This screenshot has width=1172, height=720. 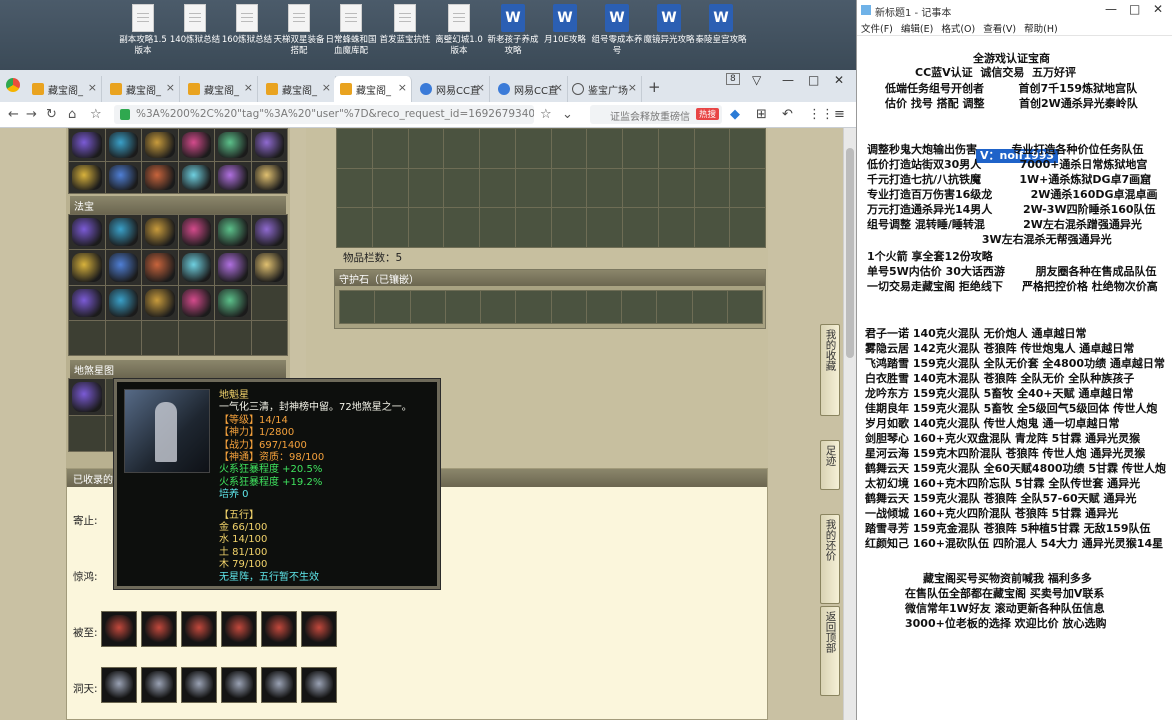 I want to click on tab-8: 鉴宝广场 ×, so click(x=604, y=89).